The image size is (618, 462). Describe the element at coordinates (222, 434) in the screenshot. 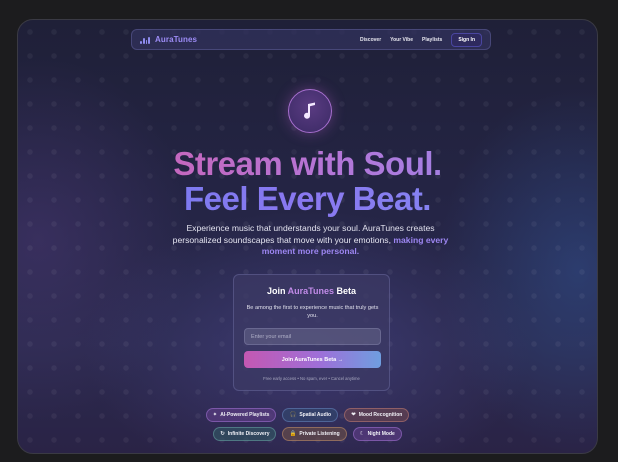

I see `refresh-icon: ↻` at that location.